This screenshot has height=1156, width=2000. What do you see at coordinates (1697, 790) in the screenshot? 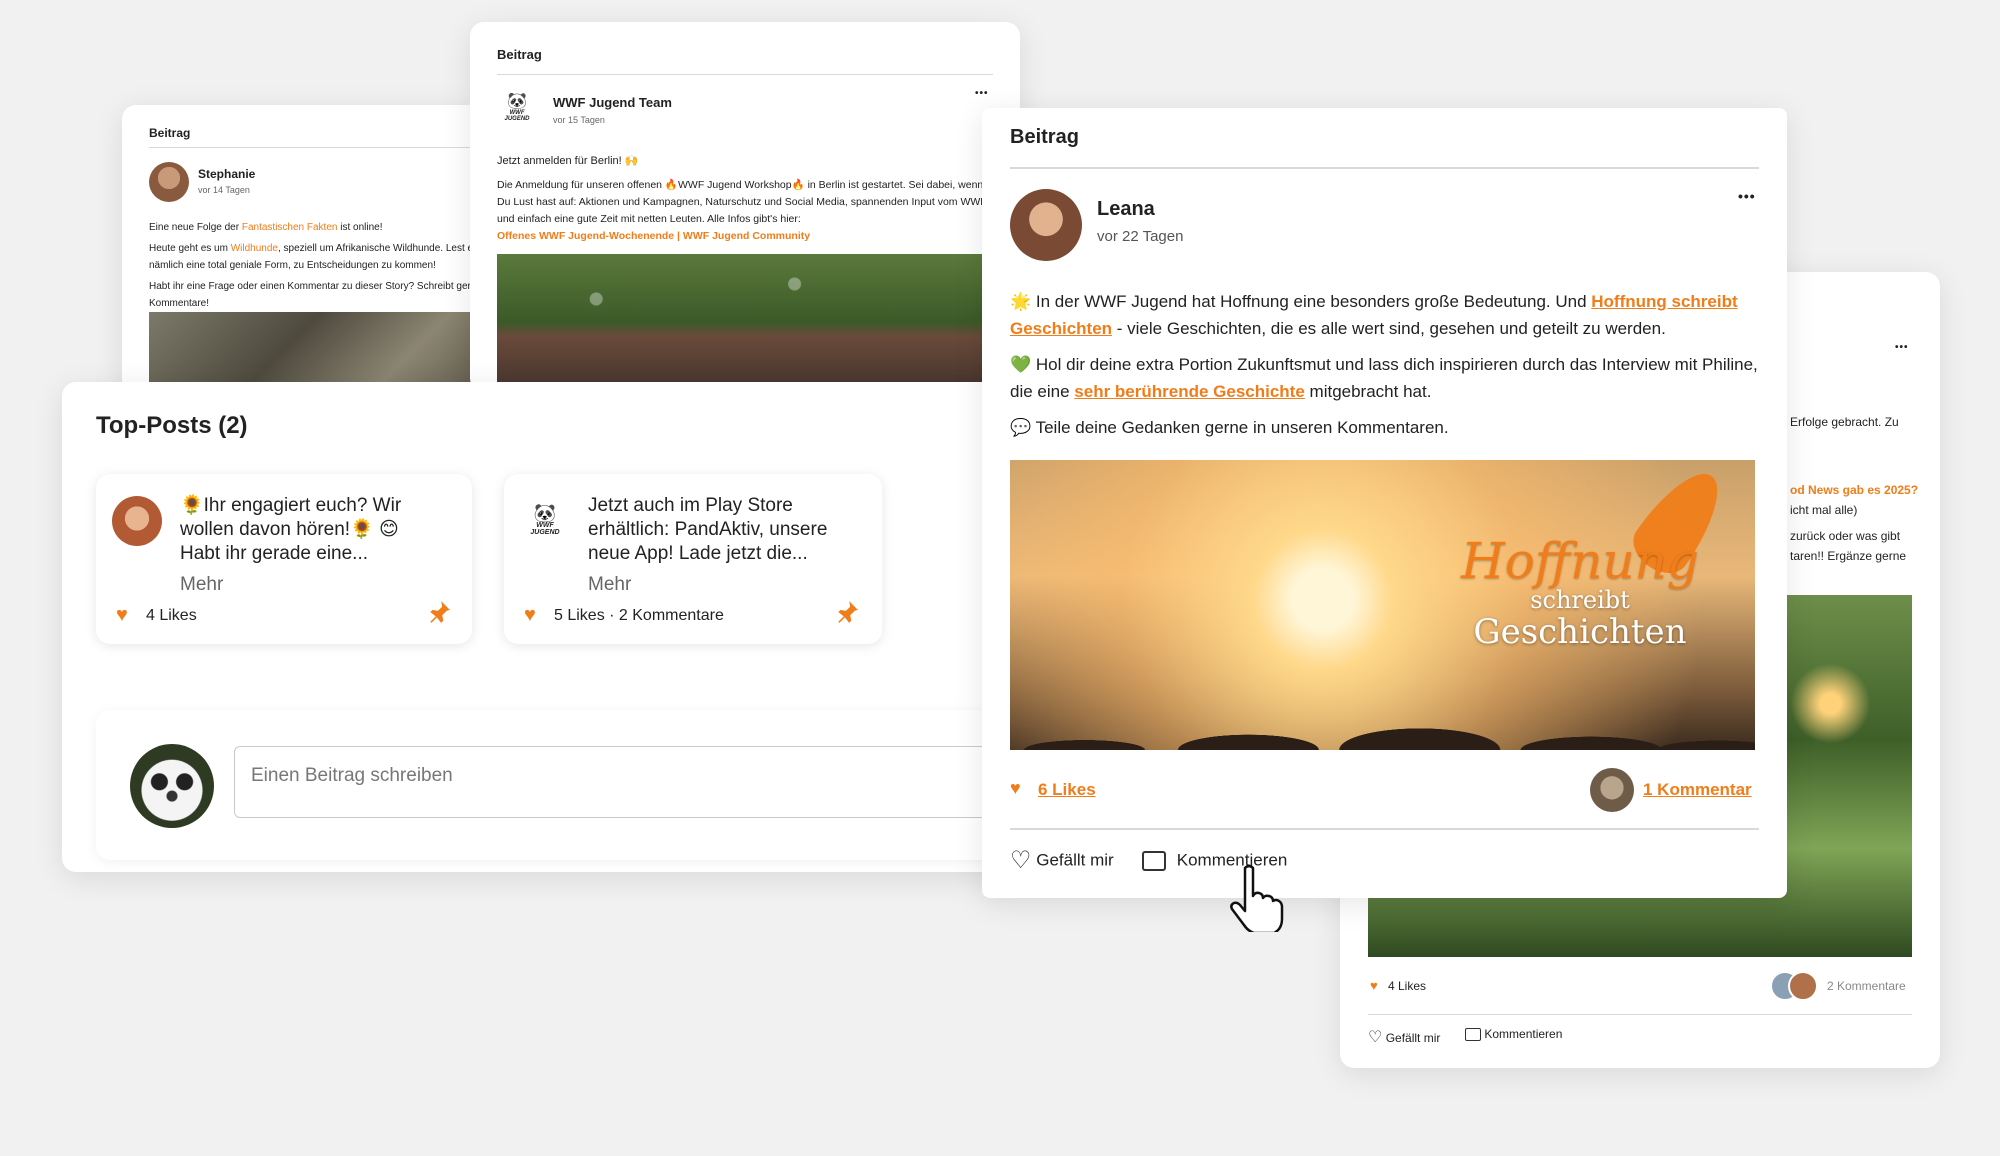
I see `comments-count: 1 Kommentar` at bounding box center [1697, 790].